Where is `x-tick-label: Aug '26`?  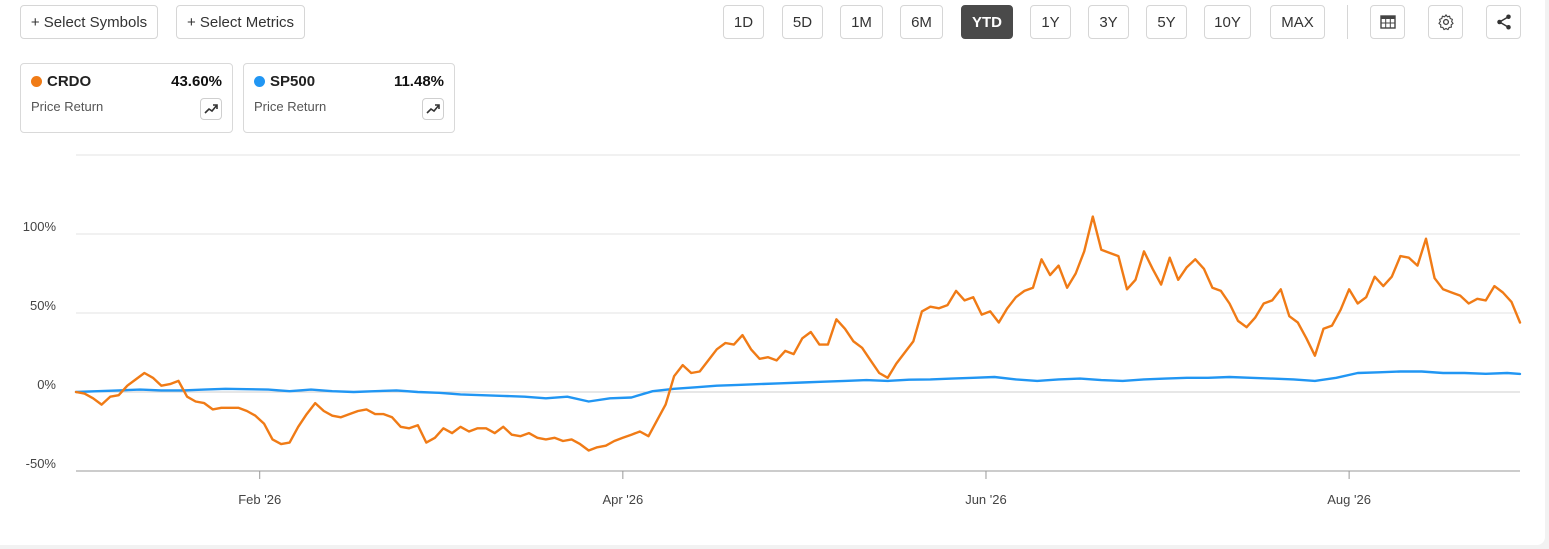 x-tick-label: Aug '26 is located at coordinates (1349, 499).